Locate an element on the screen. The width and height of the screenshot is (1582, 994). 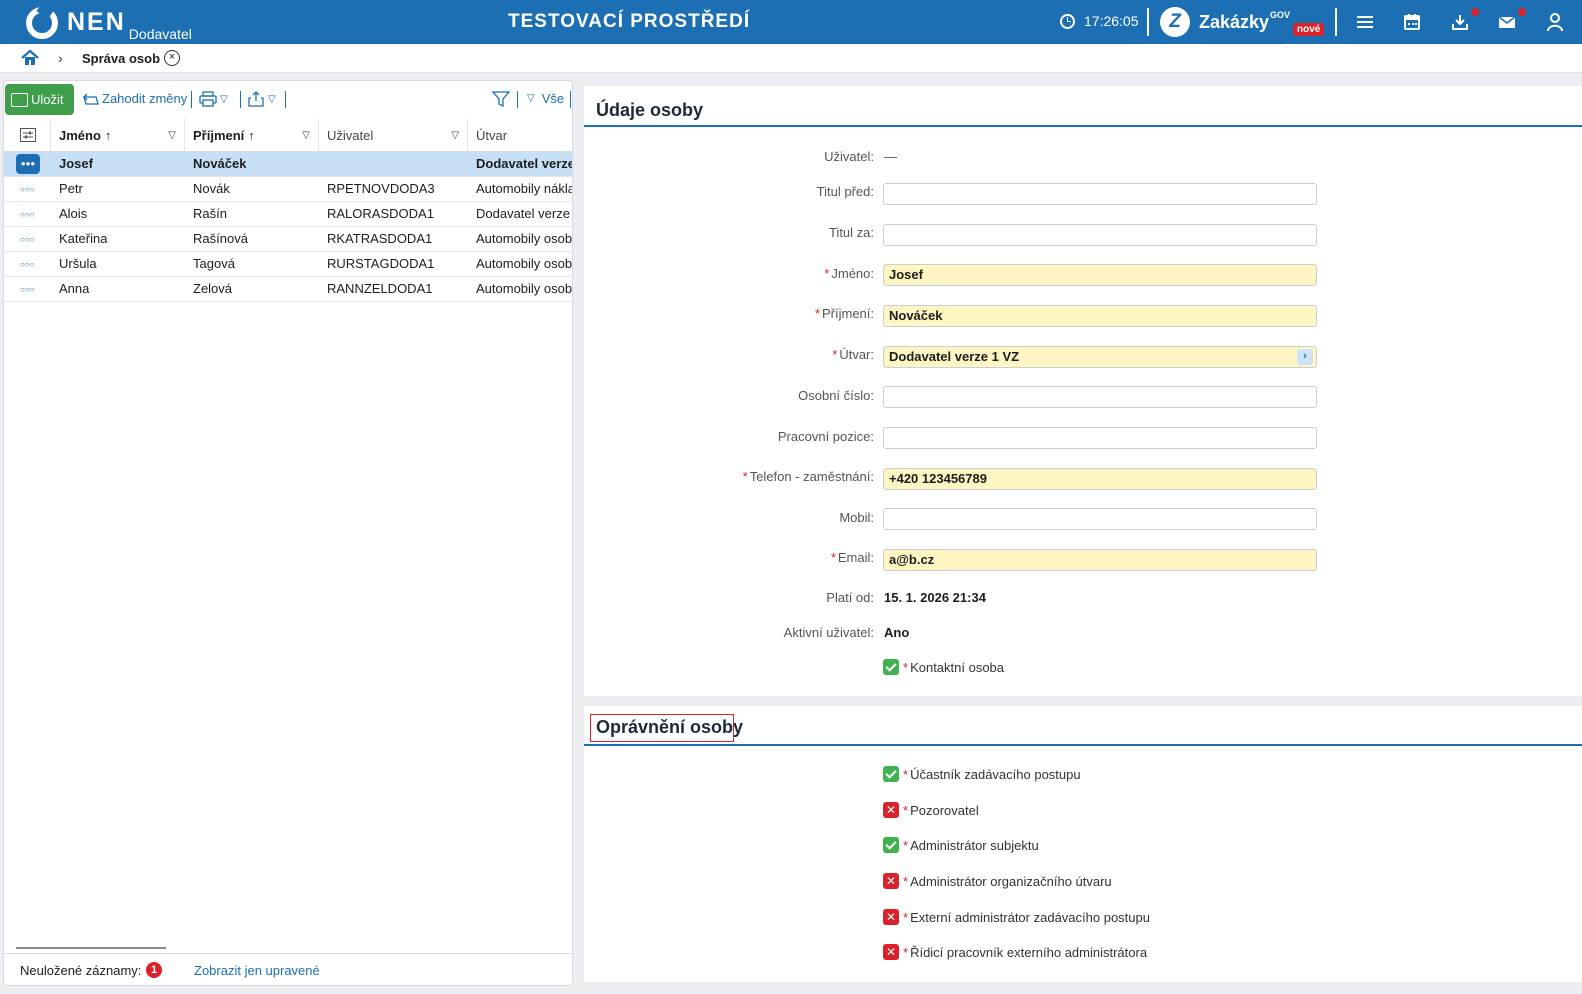
personal-number-input is located at coordinates (1100, 397).